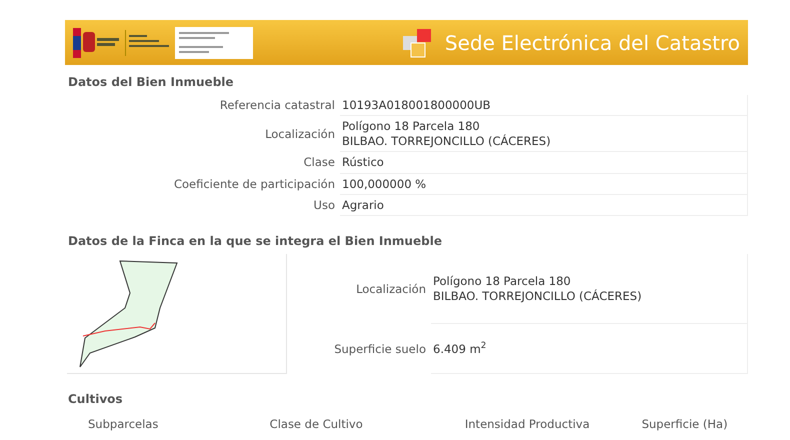 Image resolution: width=790 pixels, height=440 pixels. Describe the element at coordinates (124, 425) in the screenshot. I see `column-header: Subparcelas` at that location.